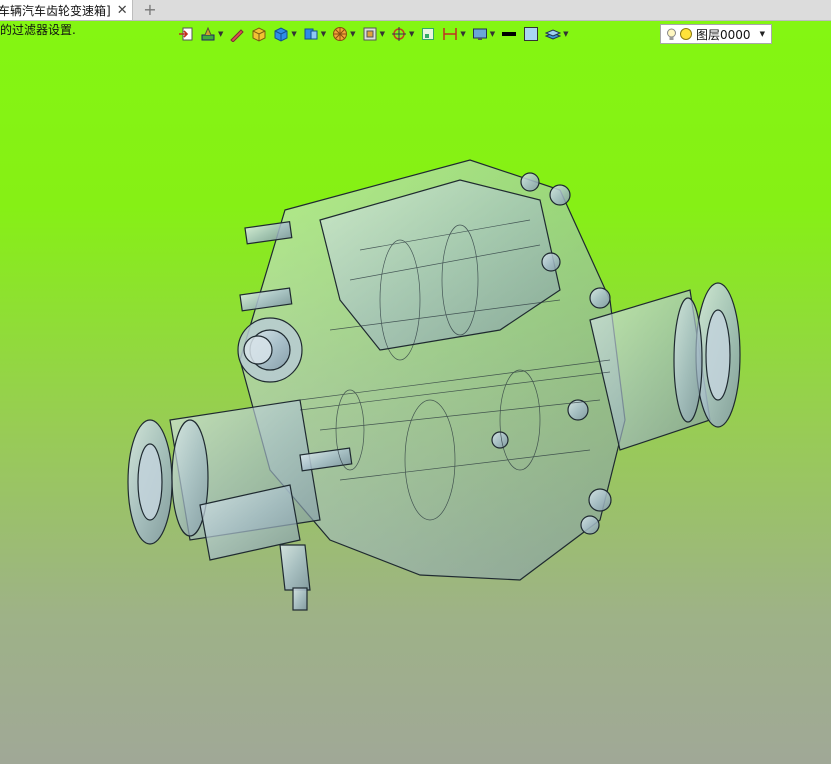 This screenshot has height=764, width=831. I want to click on cube-icon, so click(281, 34).